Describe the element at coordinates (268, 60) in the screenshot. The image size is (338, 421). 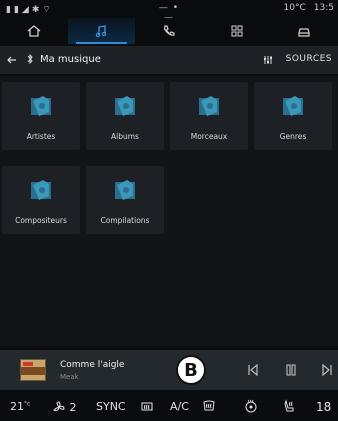
I see `equalizer-icon` at that location.